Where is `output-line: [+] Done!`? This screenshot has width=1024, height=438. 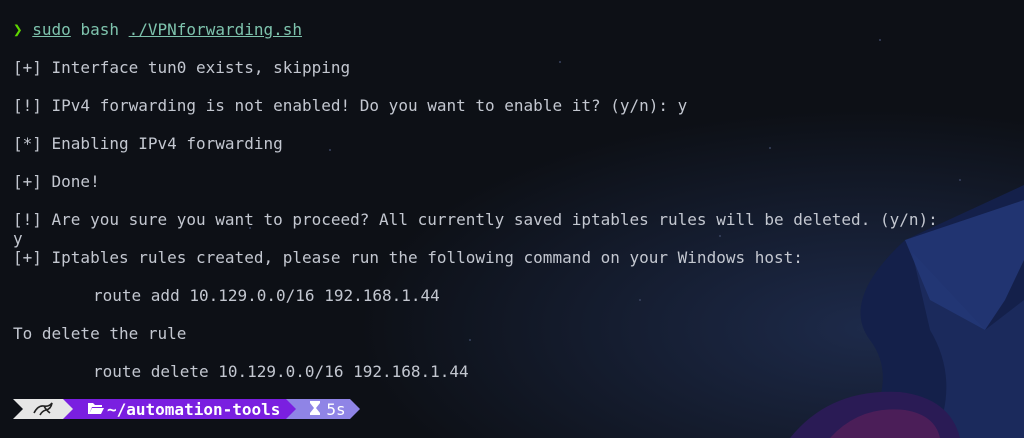 output-line: [+] Done! is located at coordinates (56, 181).